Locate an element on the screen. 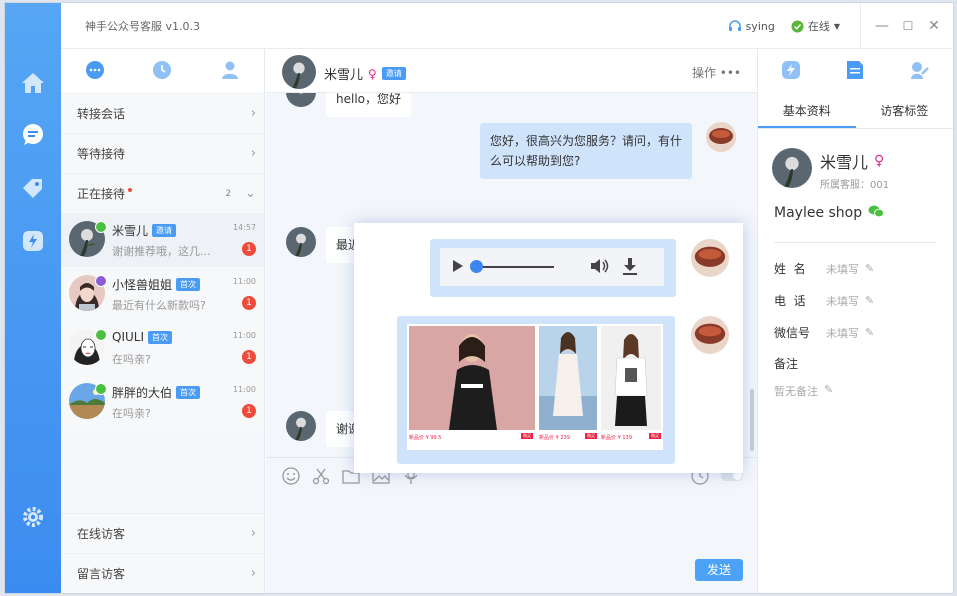 The width and height of the screenshot is (957, 596). chat-icon is located at coordinates (33, 135).